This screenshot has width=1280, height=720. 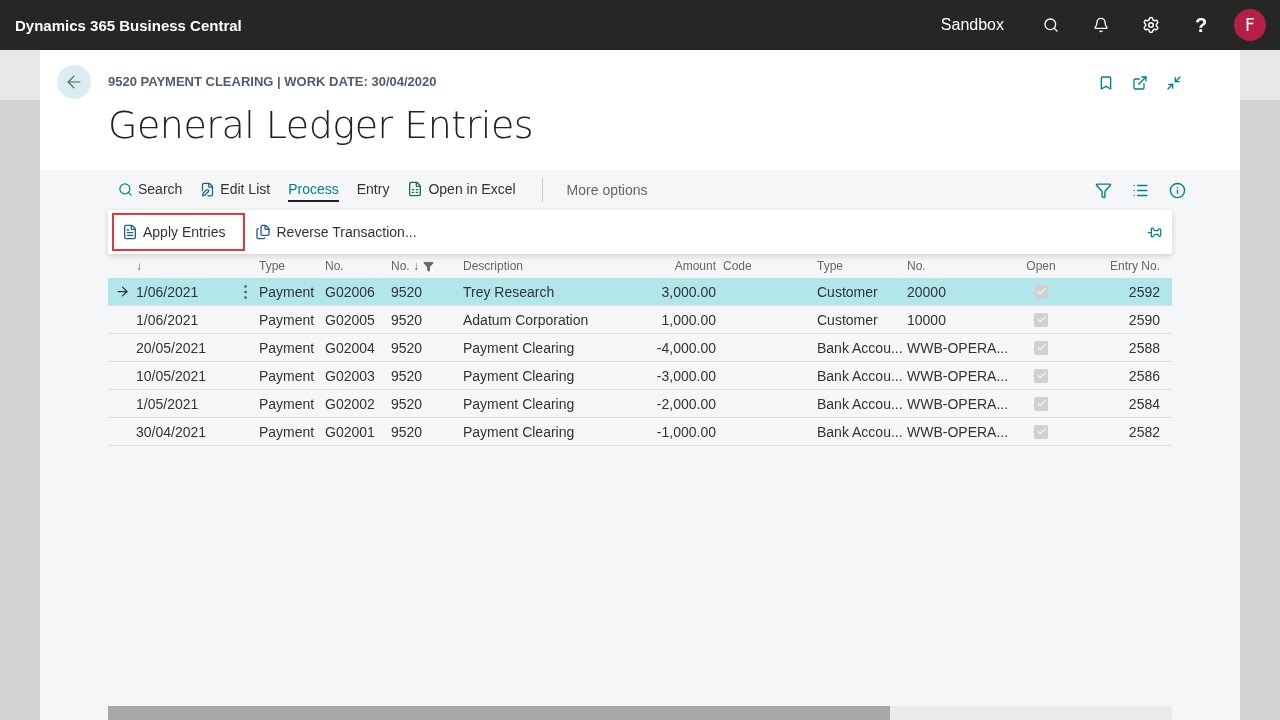 I want to click on table-cell-text: G02002, so click(x=350, y=403).